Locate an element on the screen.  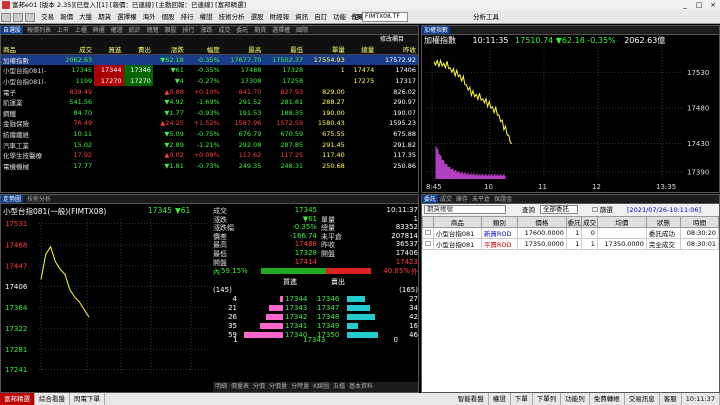
order-tab: 委託 is located at coordinates (430, 199).